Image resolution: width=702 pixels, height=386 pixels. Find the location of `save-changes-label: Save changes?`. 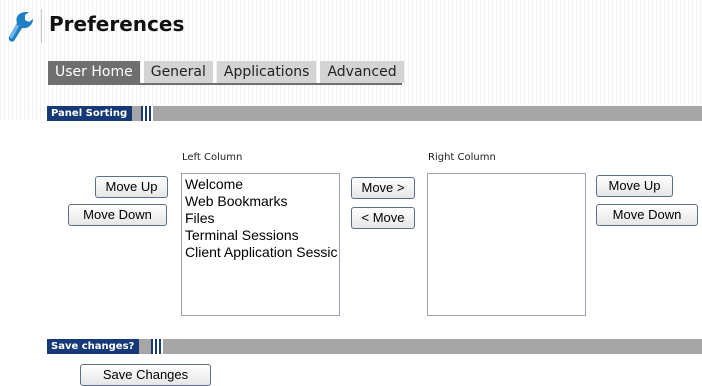

save-changes-label: Save changes? is located at coordinates (93, 346).